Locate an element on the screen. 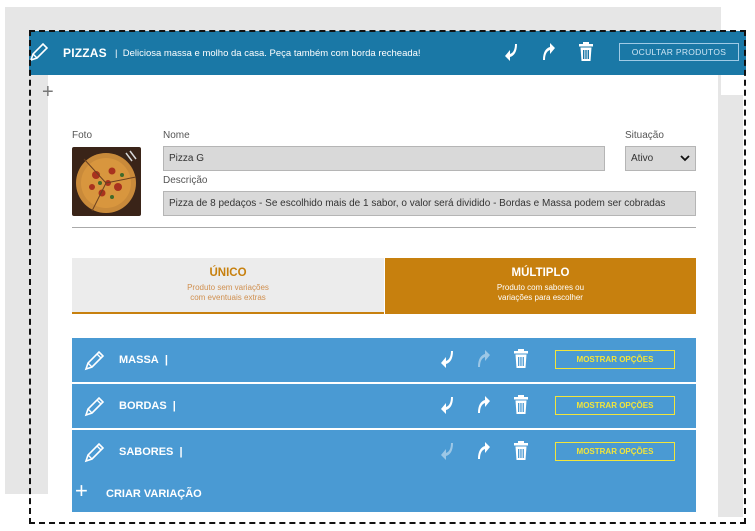  hide-products-button: OCULTAR PRODUTOS is located at coordinates (679, 52).